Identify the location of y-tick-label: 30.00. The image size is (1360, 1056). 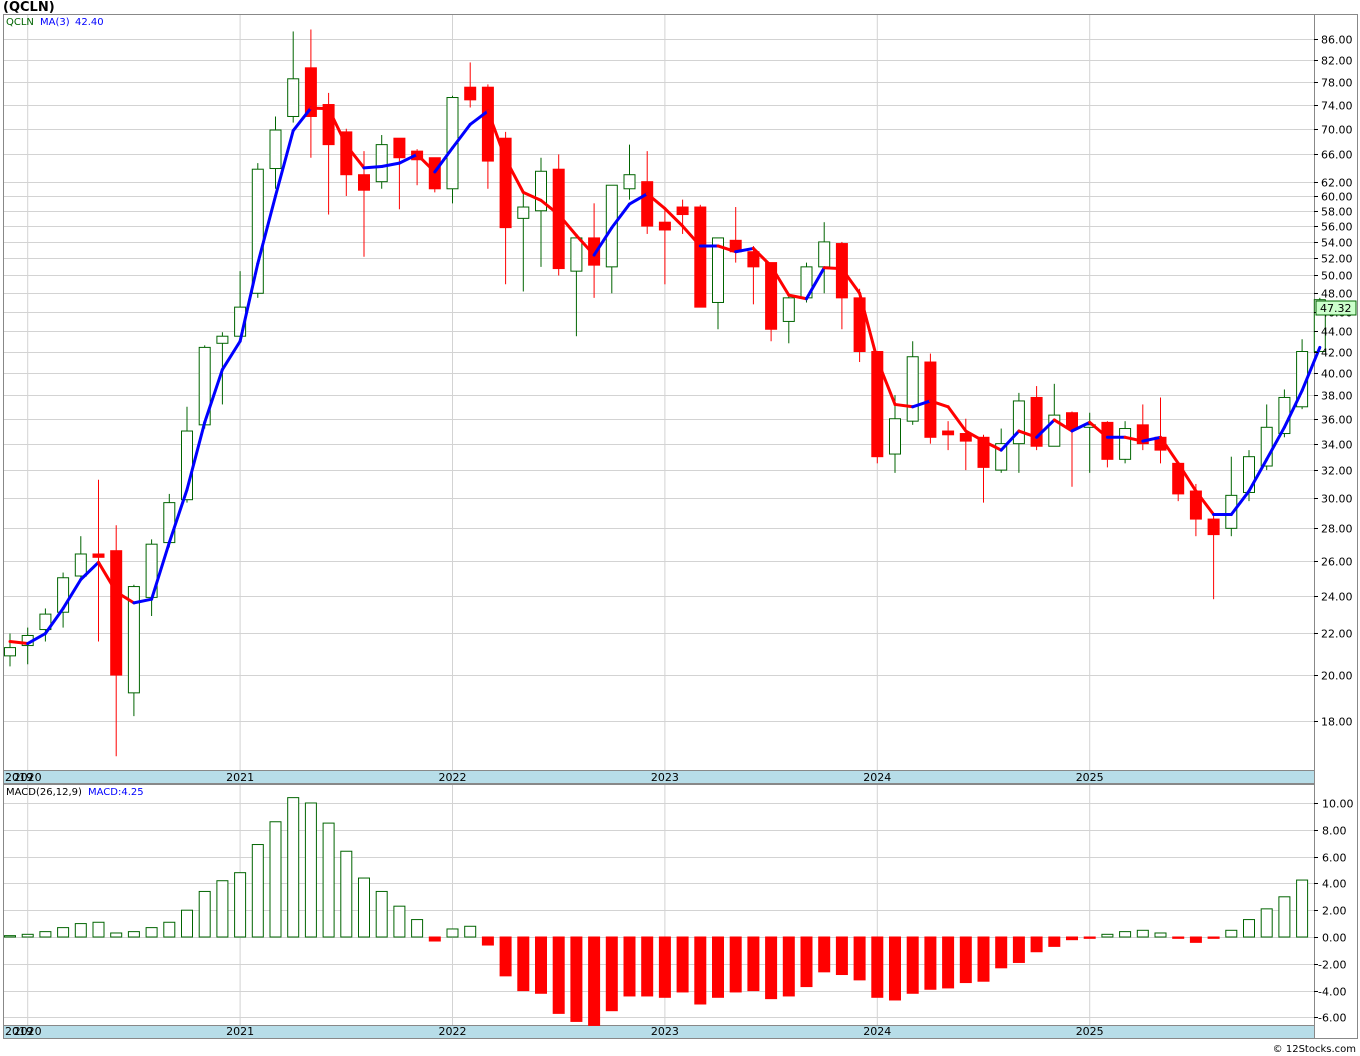
(1337, 499).